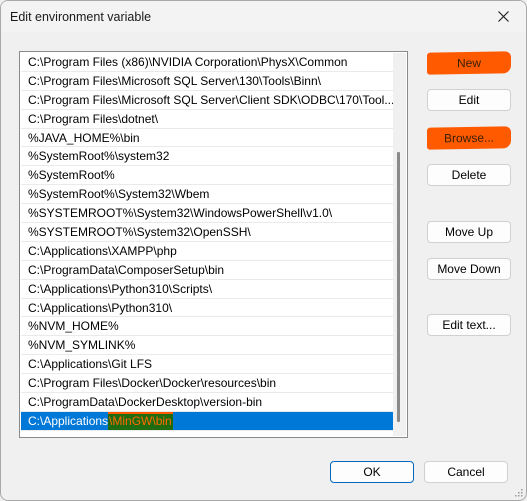  I want to click on list-item: %SYSTEMROOT%\System32\OpenSSH\, so click(207, 232).